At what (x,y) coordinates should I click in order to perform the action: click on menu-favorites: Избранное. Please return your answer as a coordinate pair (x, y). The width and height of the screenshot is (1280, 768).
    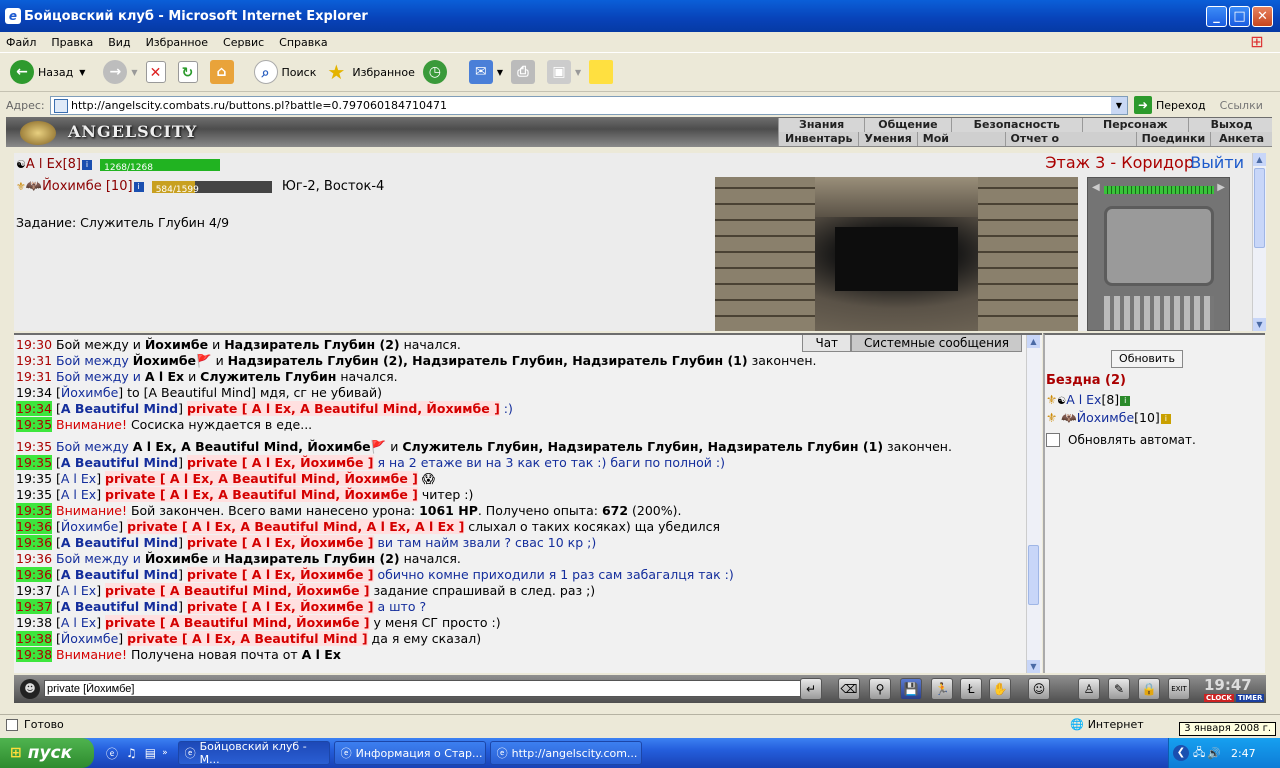
    Looking at the image, I should click on (177, 42).